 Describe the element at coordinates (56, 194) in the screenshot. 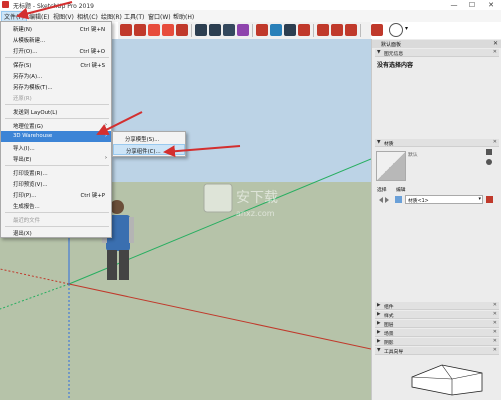

I see `menu-item-print: 打印(P)... Ctrl 键+P` at that location.